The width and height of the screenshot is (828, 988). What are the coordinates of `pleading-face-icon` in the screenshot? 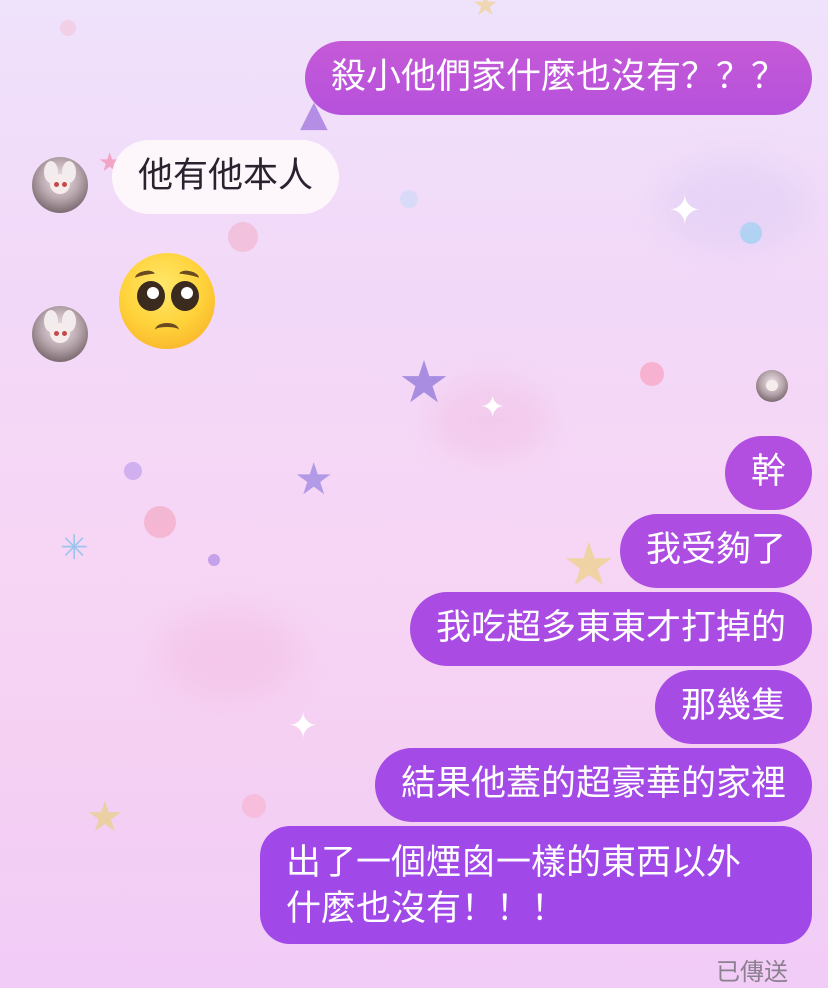 It's located at (167, 301).